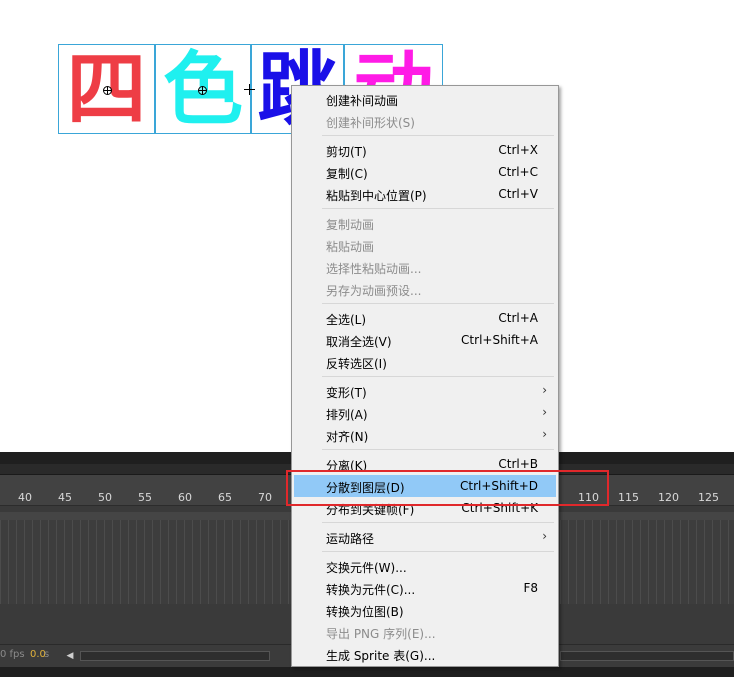 The height and width of the screenshot is (677, 734). I want to click on ruler-number: 65, so click(225, 497).